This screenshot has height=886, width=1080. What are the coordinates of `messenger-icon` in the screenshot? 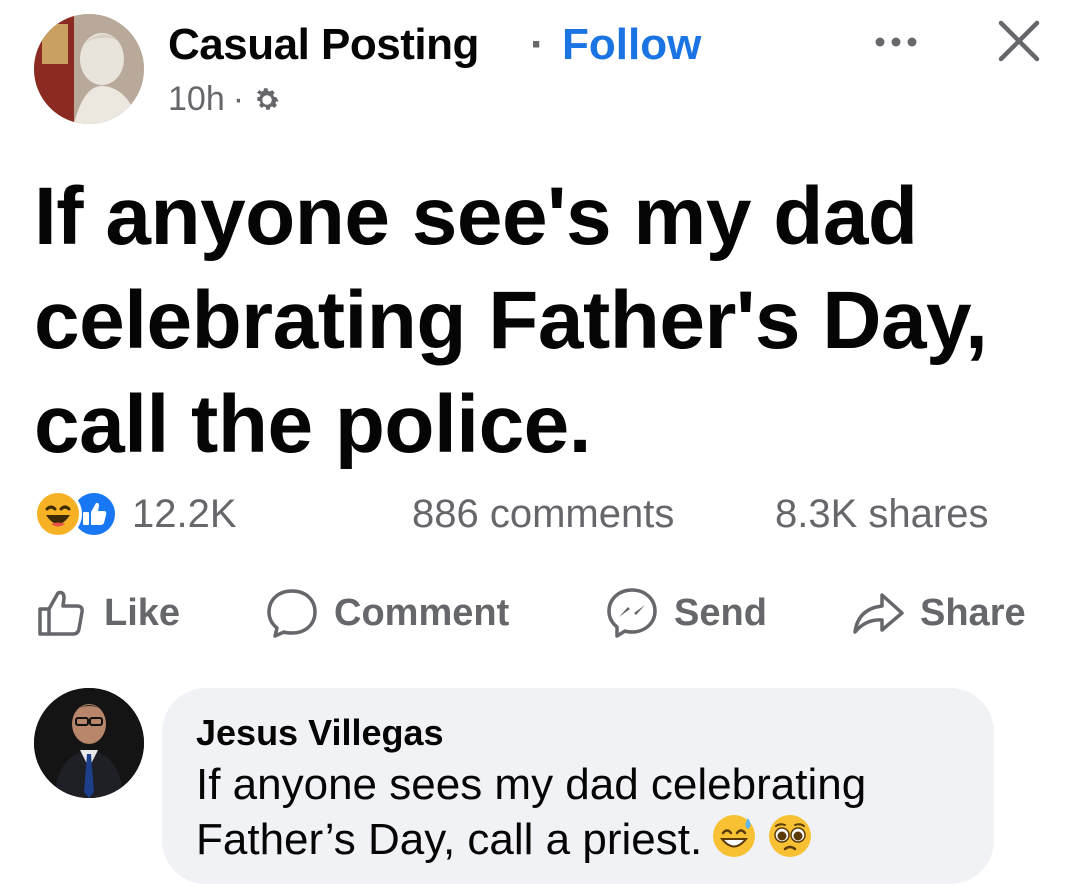 It's located at (632, 613).